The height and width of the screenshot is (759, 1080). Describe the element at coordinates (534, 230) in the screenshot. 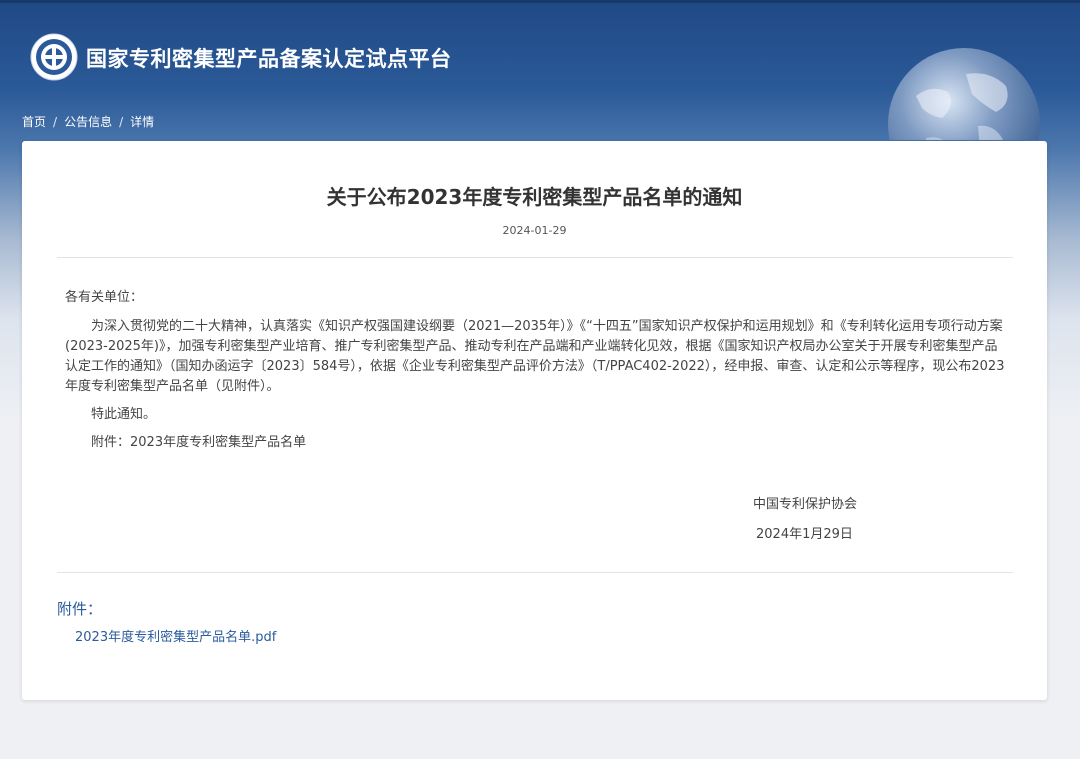

I see `article-date: 2024-01-29` at that location.